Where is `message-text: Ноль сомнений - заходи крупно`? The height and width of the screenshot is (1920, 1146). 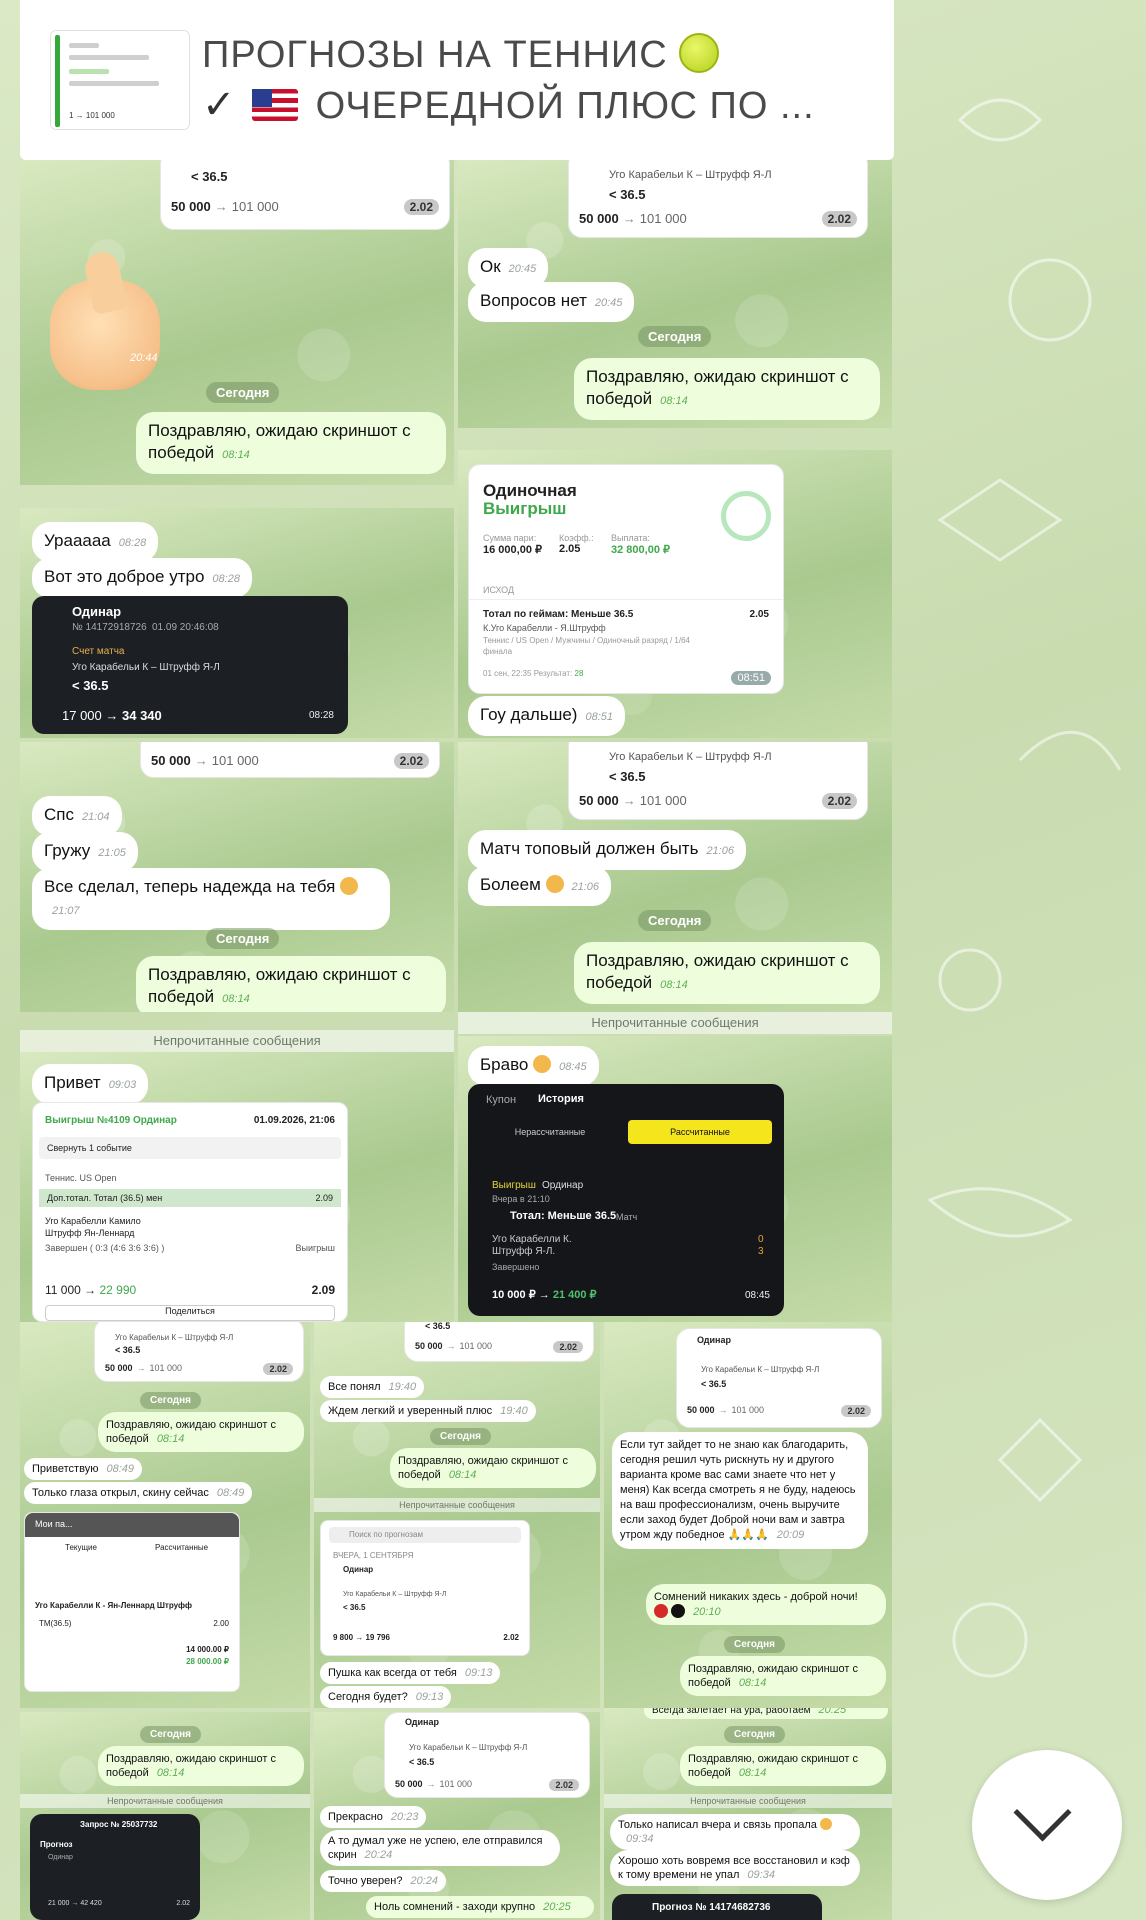 message-text: Ноль сомнений - заходи крупно is located at coordinates (455, 1907).